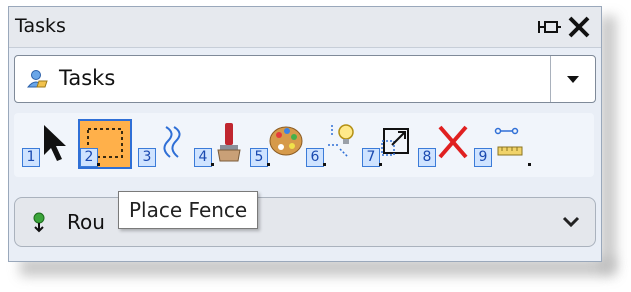 This screenshot has width=631, height=292. What do you see at coordinates (57, 143) in the screenshot?
I see `select-element-icon` at bounding box center [57, 143].